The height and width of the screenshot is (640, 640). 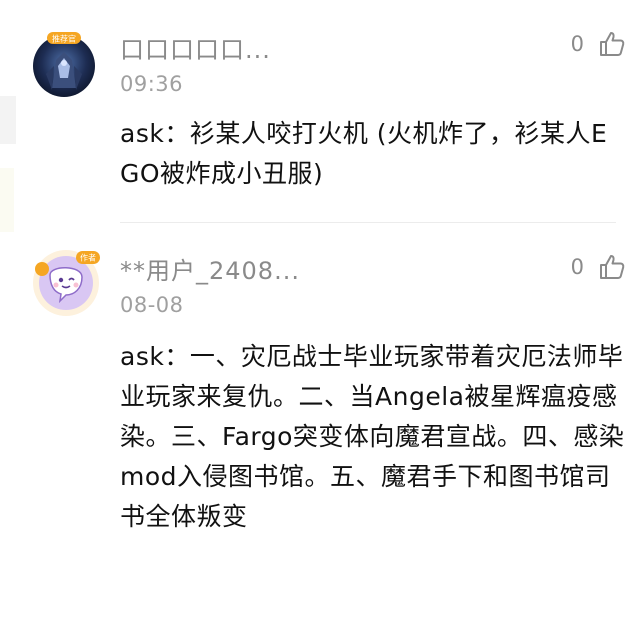 What do you see at coordinates (152, 305) in the screenshot?
I see `timestamp: 08-08` at bounding box center [152, 305].